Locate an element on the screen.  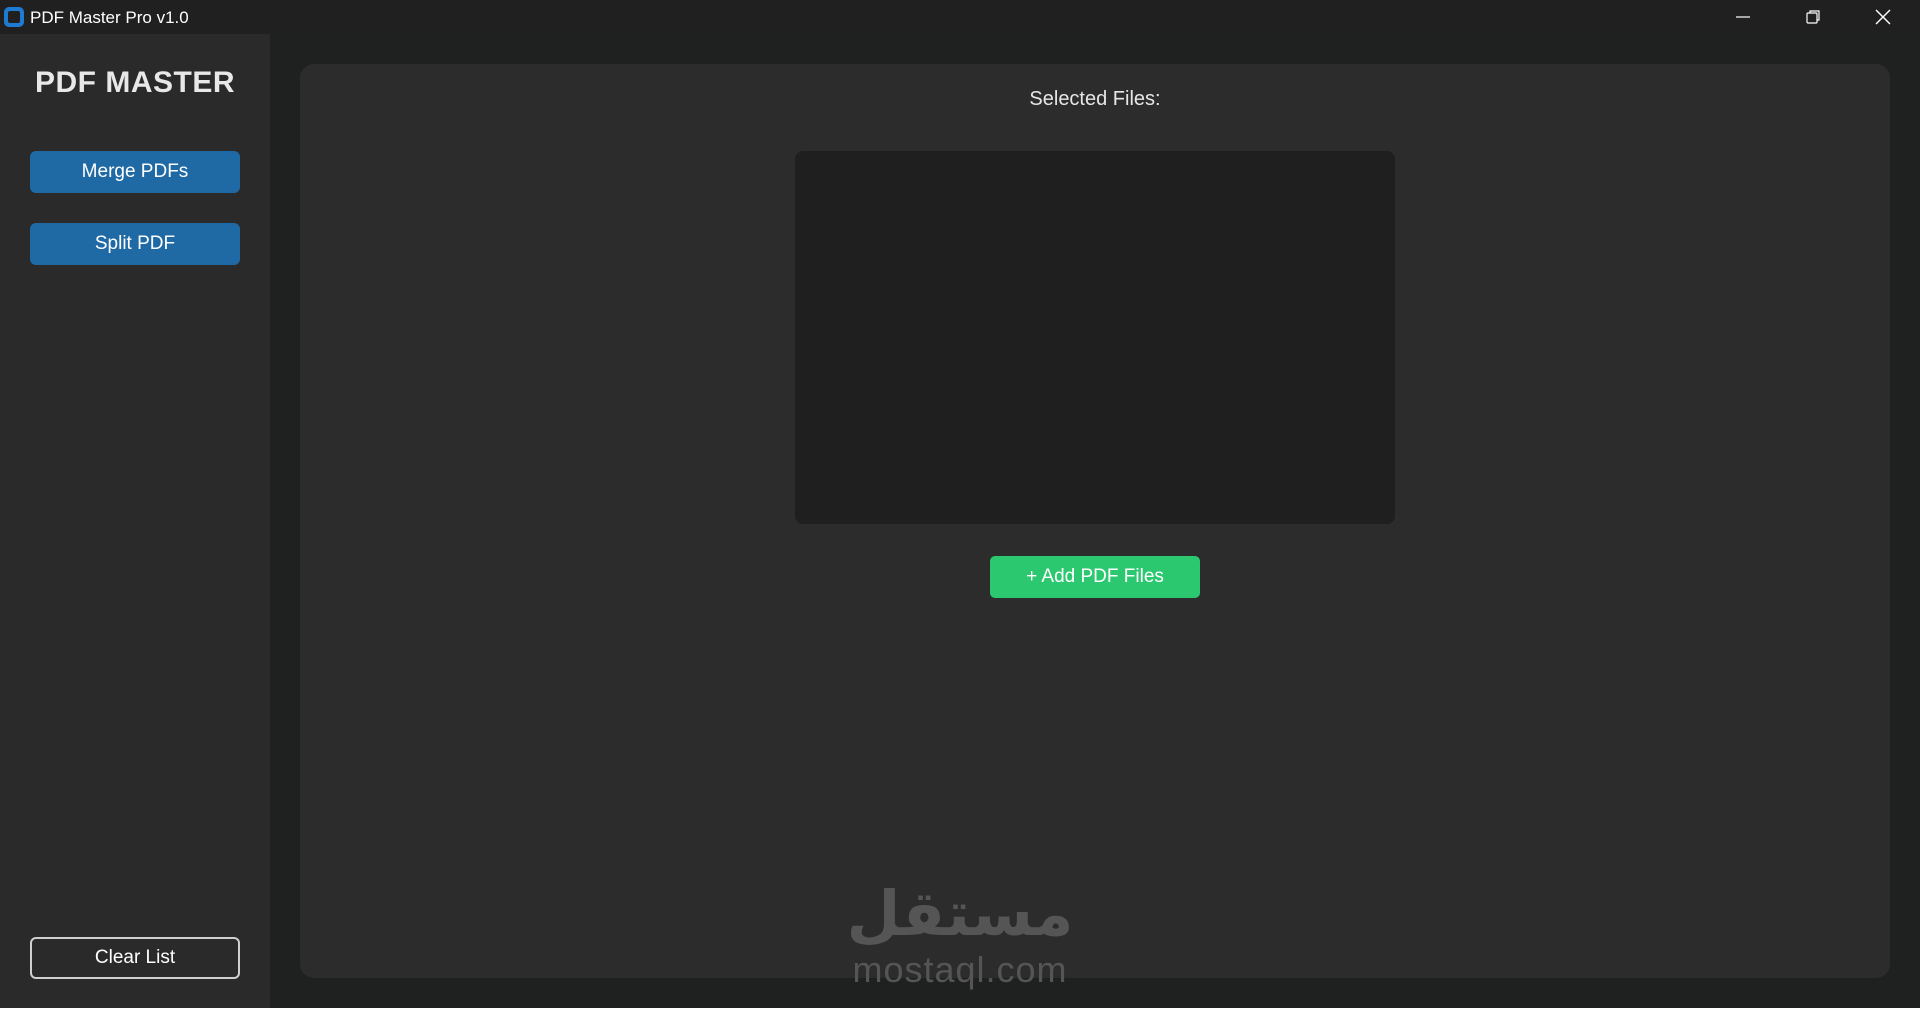
close-icon is located at coordinates (1883, 17).